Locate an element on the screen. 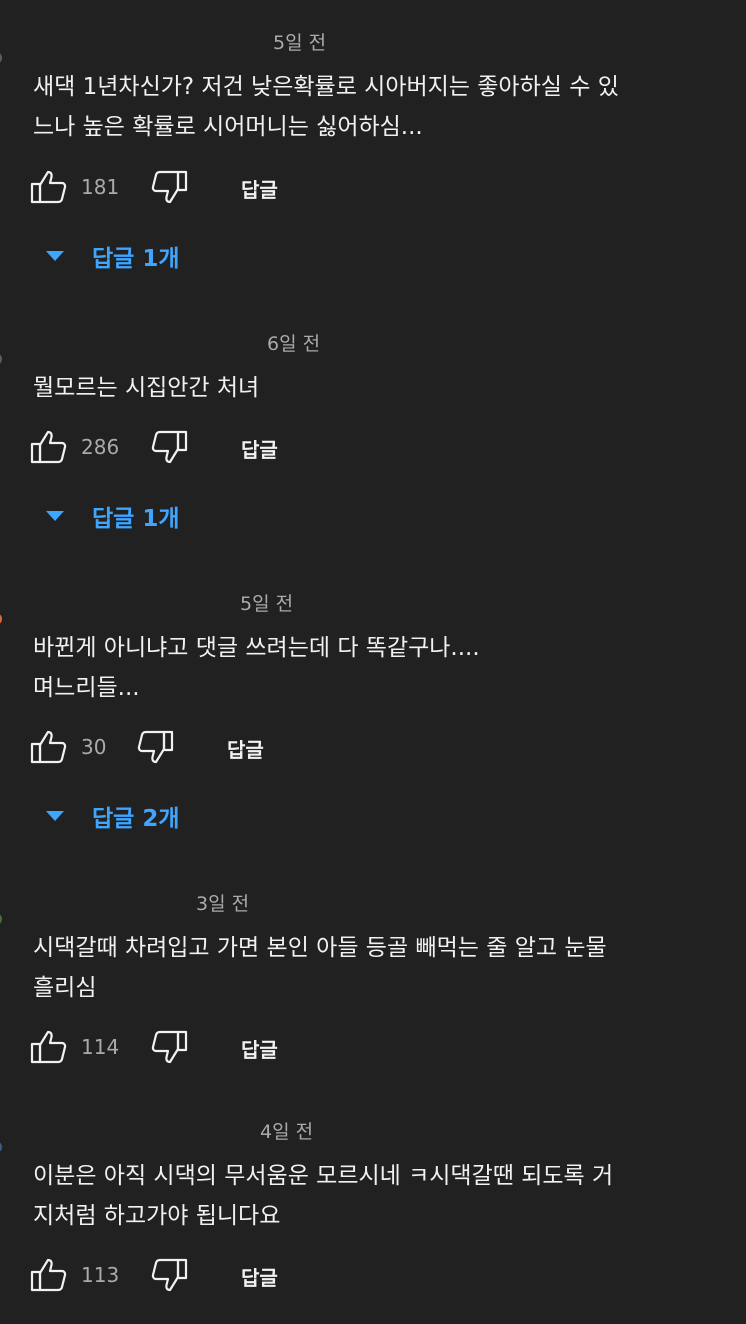  comment-actions: 30 답글 is located at coordinates (373, 747).